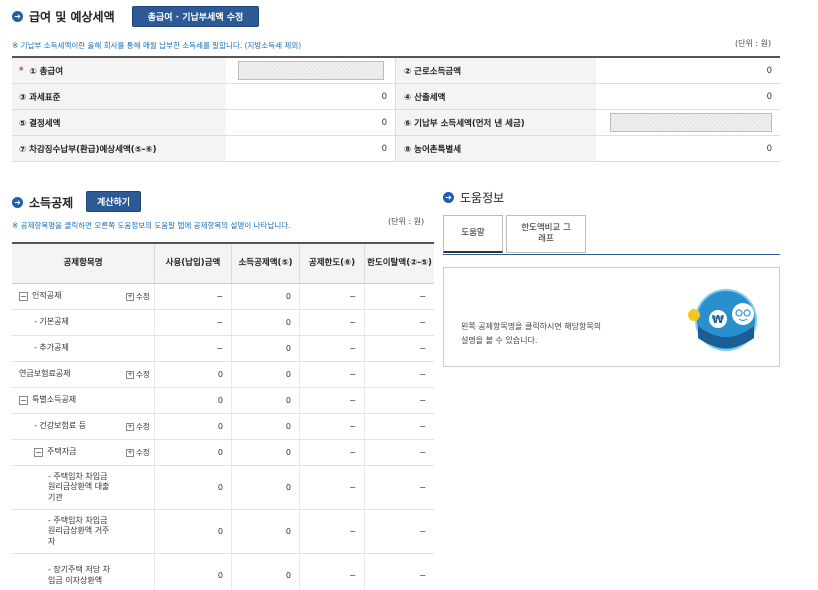 This screenshot has width=818, height=590. I want to click on prepaid-tax-cell, so click(688, 122).